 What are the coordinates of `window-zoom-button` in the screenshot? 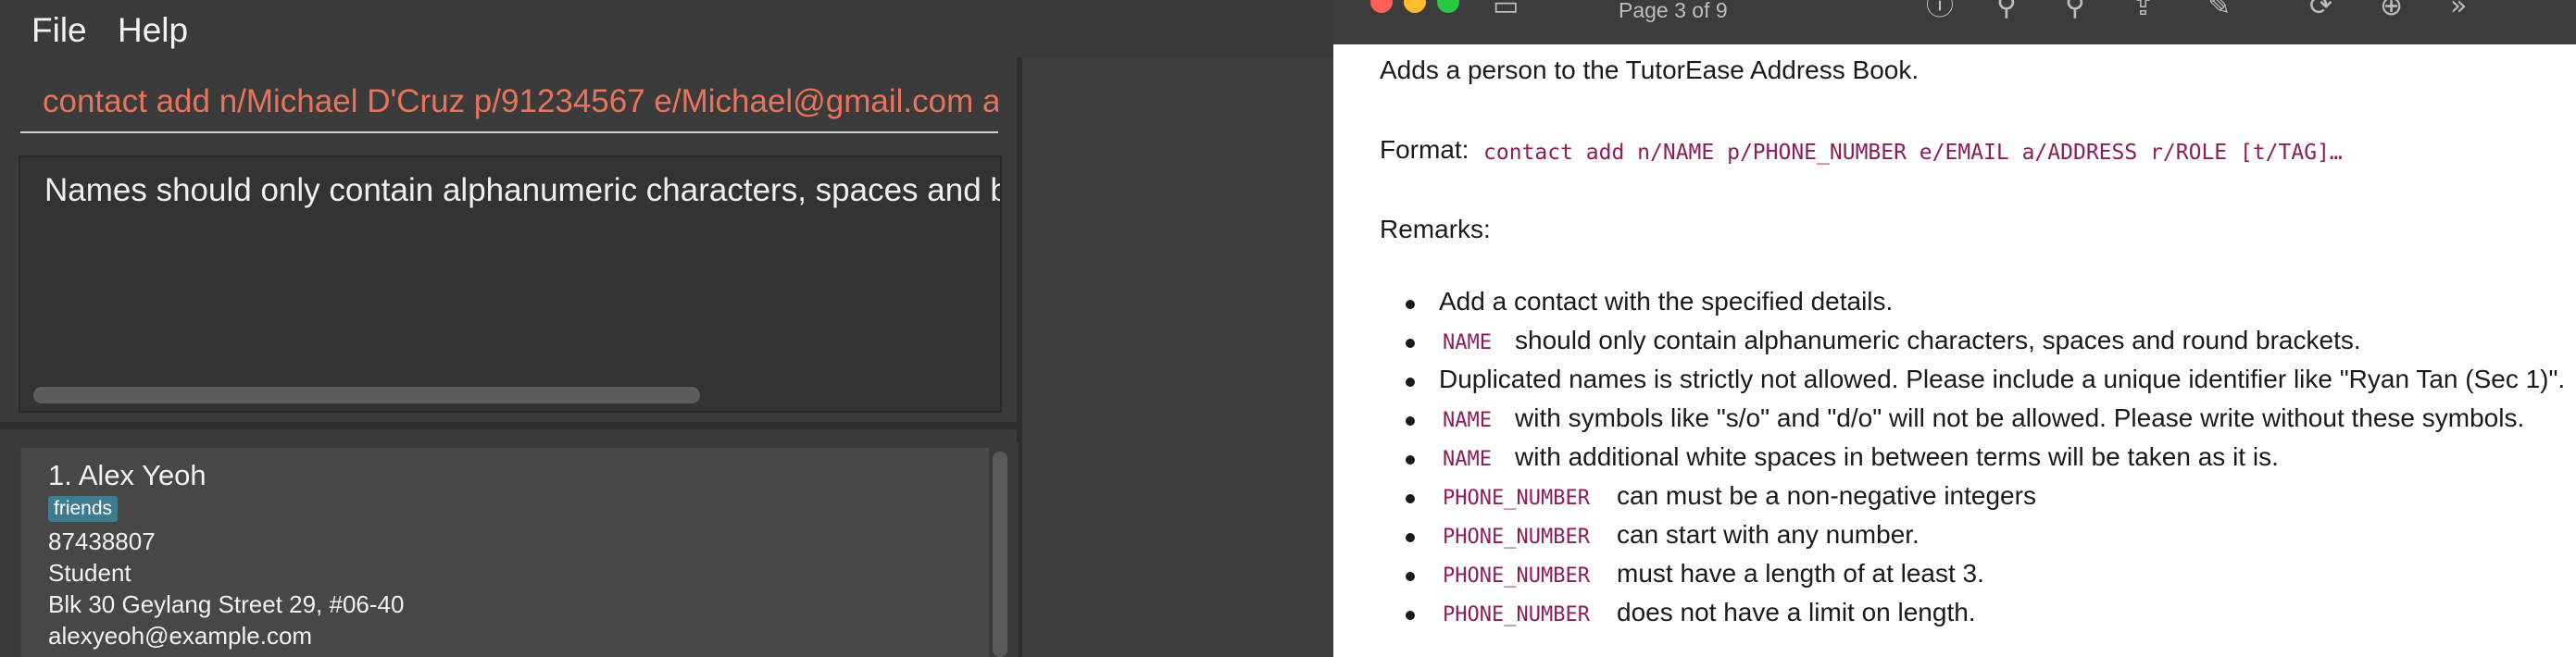 It's located at (1448, 6).